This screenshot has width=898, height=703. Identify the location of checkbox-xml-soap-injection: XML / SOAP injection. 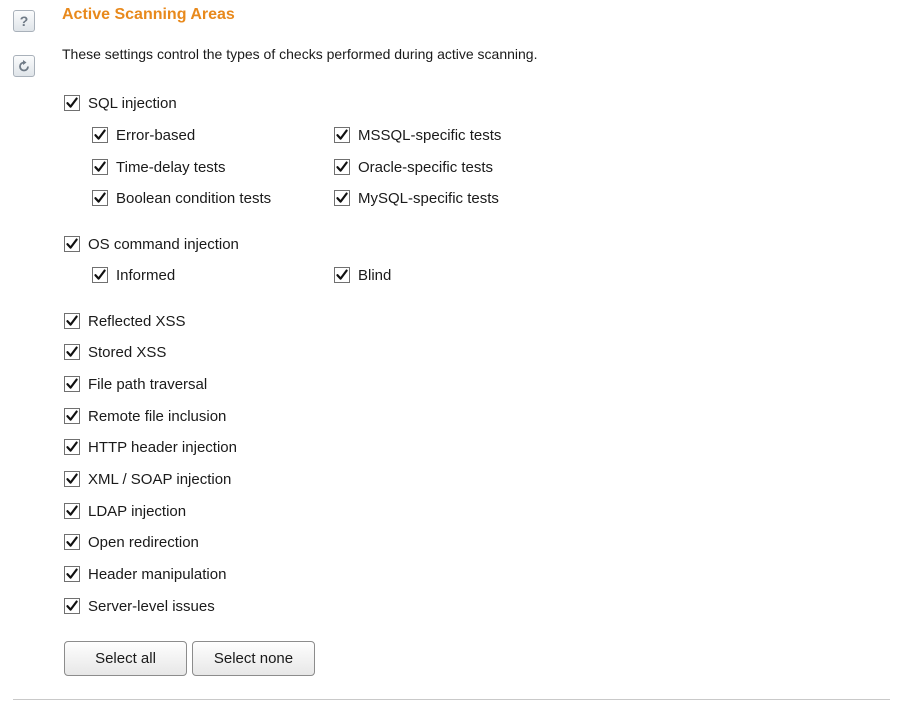
(147, 479).